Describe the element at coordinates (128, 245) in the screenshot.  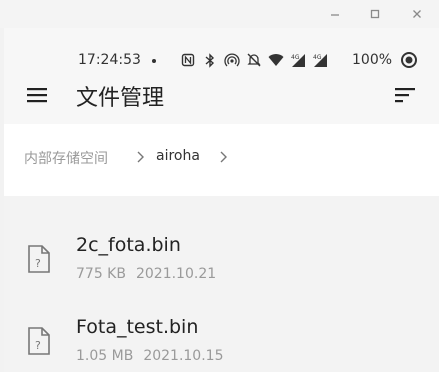
I see `file-name: 2c_fota.bin` at that location.